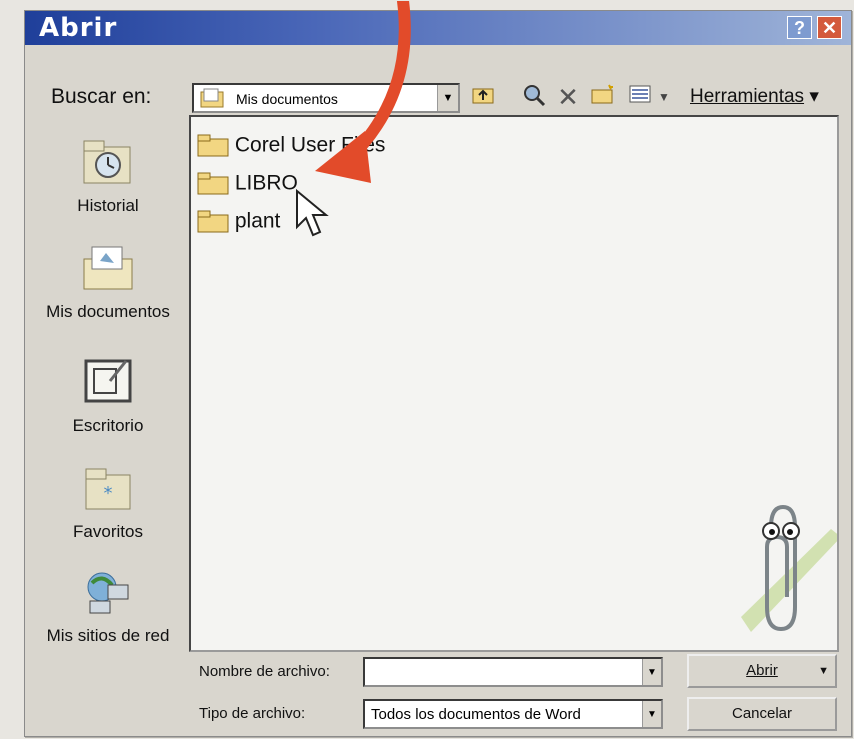  I want to click on places-label-history: Historial, so click(108, 205).